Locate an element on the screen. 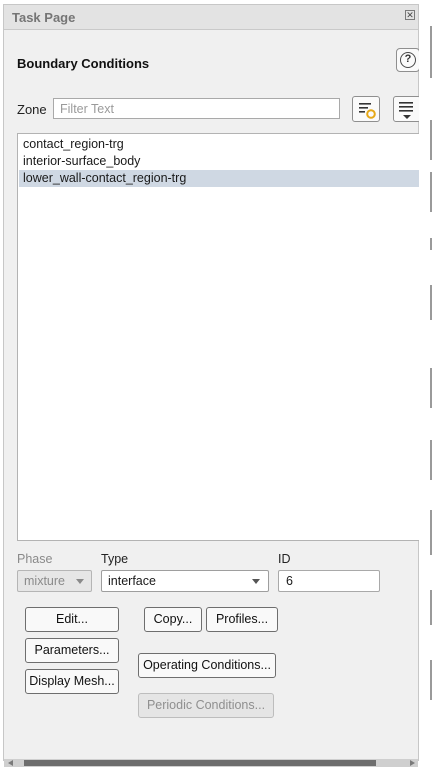 The image size is (432, 767). help-button: ? is located at coordinates (408, 60).